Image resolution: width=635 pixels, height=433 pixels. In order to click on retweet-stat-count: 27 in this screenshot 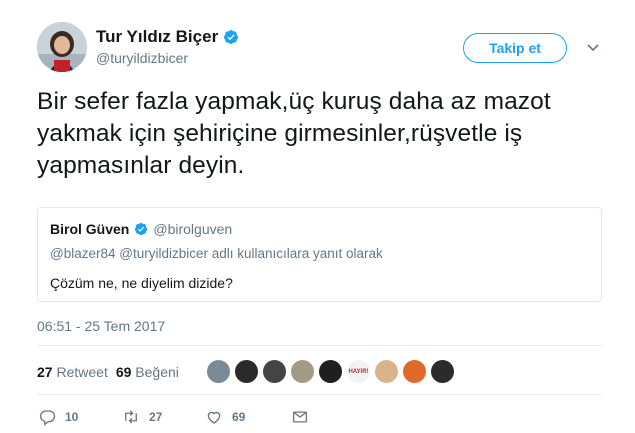, I will do `click(45, 372)`.